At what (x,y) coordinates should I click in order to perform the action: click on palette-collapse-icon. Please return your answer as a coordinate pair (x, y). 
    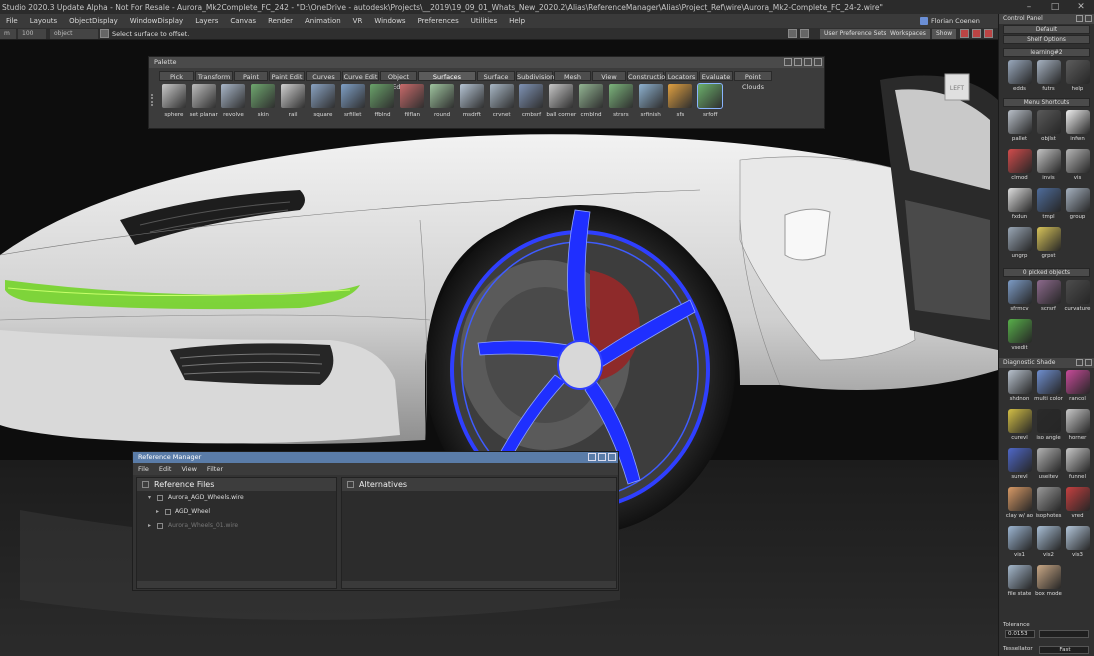
    Looking at the image, I should click on (808, 62).